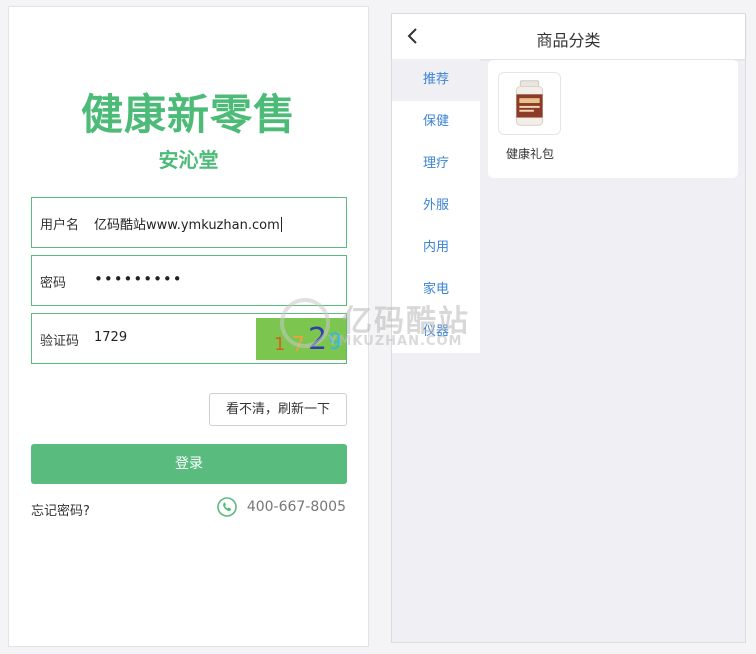 The width and height of the screenshot is (756, 654). What do you see at coordinates (189, 280) in the screenshot?
I see `password-field: 密码 •••••••••` at bounding box center [189, 280].